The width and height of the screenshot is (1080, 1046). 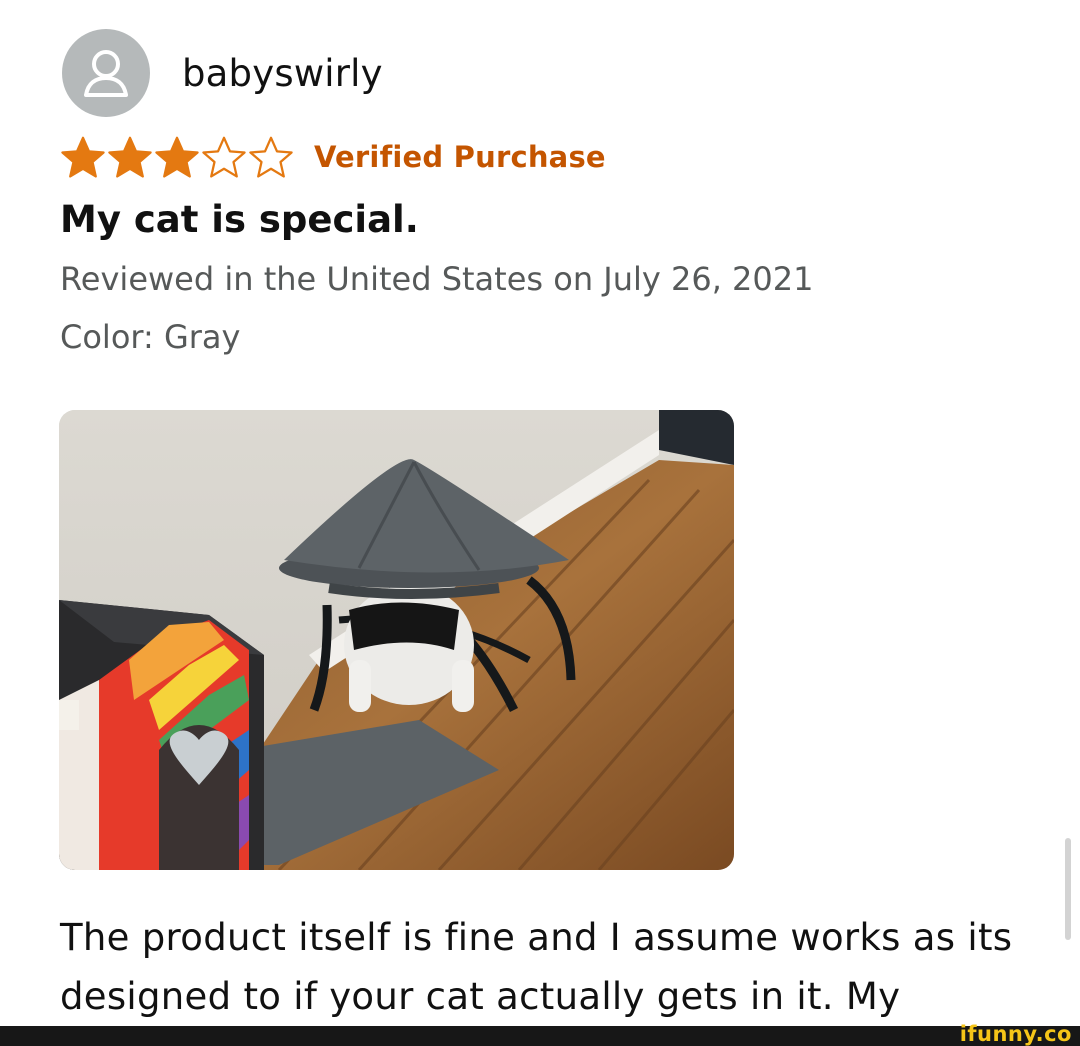 What do you see at coordinates (540, 1034) in the screenshot?
I see `footer-bar: ifunny.co` at bounding box center [540, 1034].